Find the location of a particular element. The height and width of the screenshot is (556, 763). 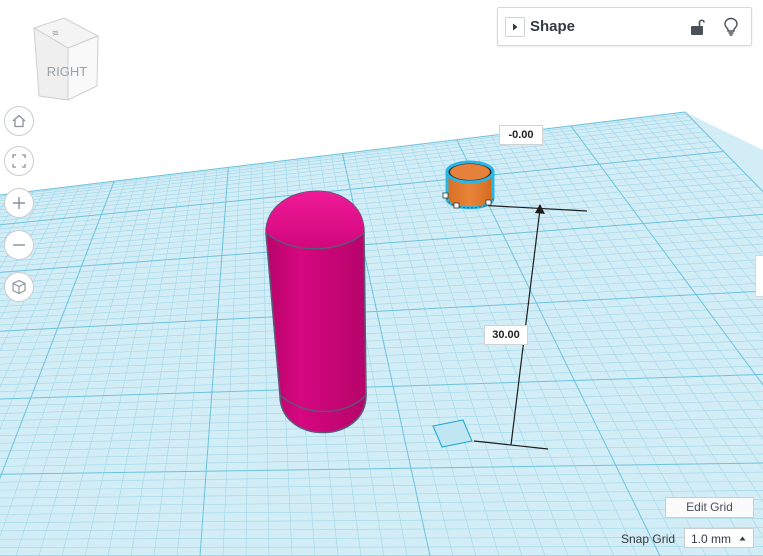

perspective-toggle-button is located at coordinates (19, 287).